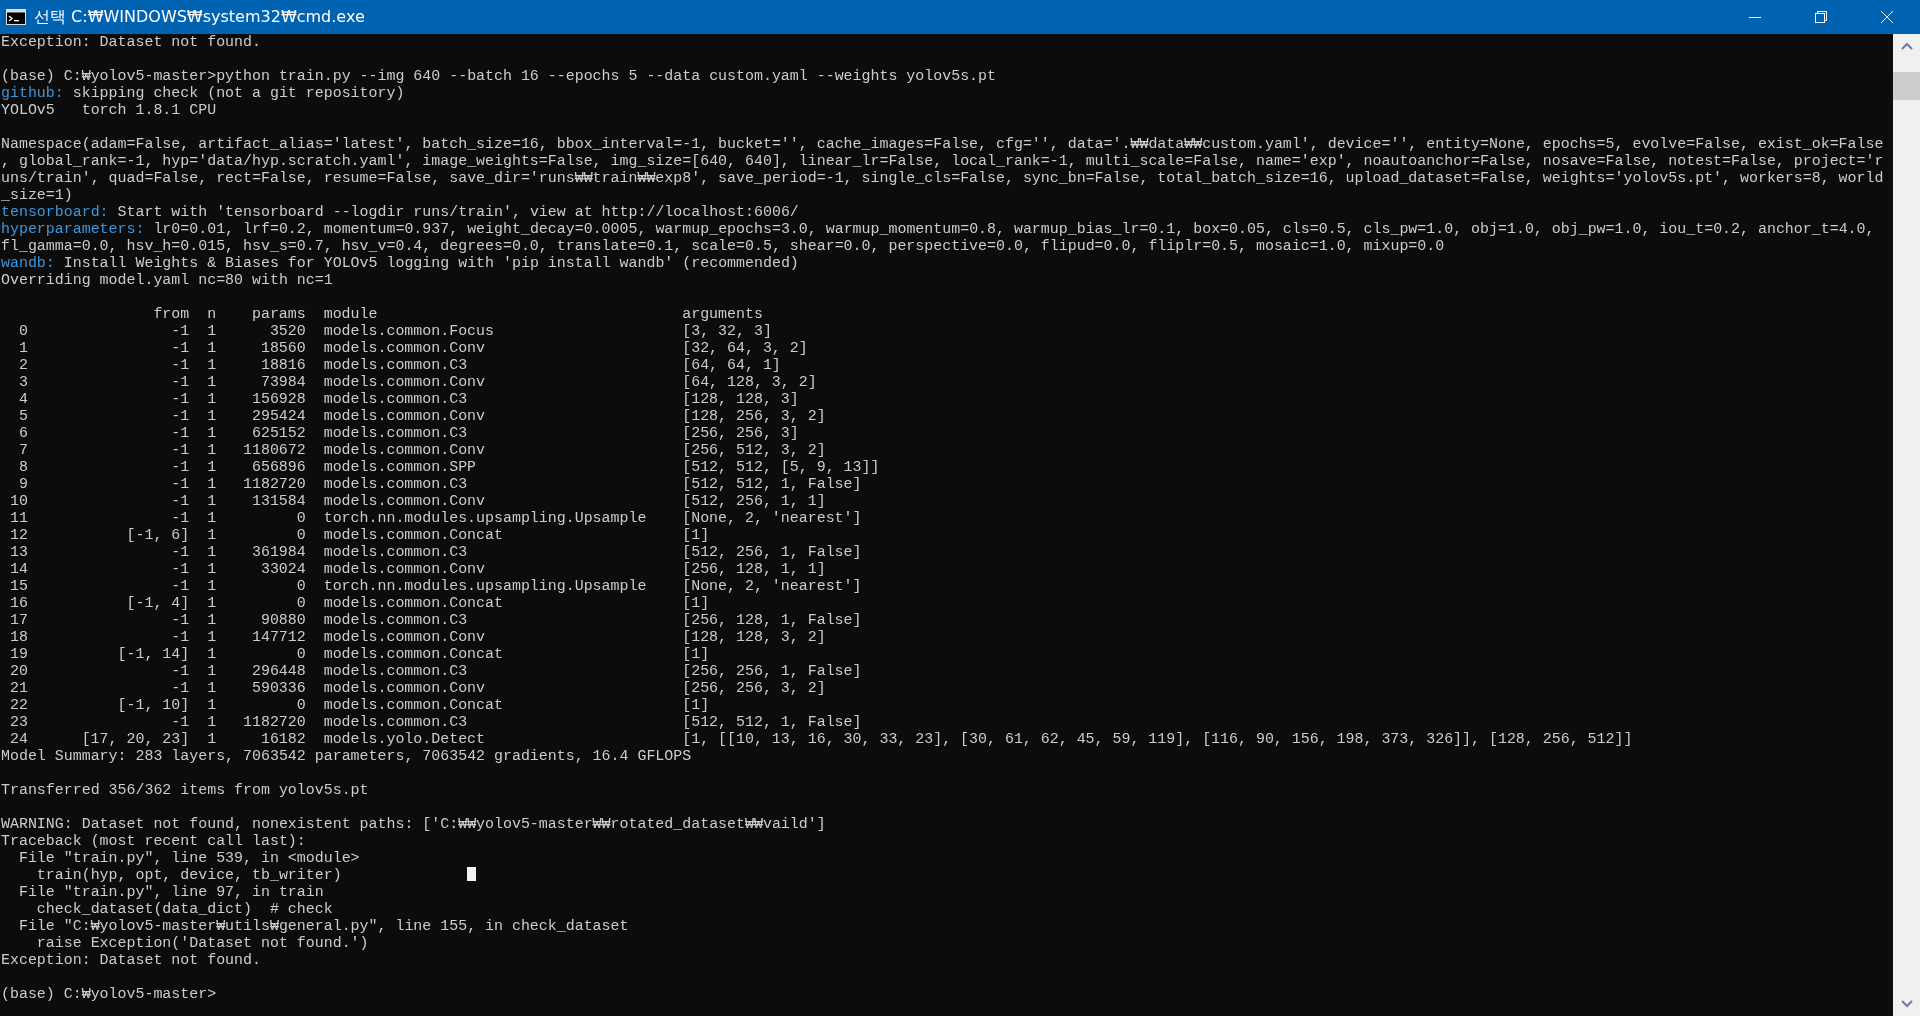 This screenshot has height=1016, width=1920. What do you see at coordinates (696, 603) in the screenshot?
I see `table-cell-text: [1]` at bounding box center [696, 603].